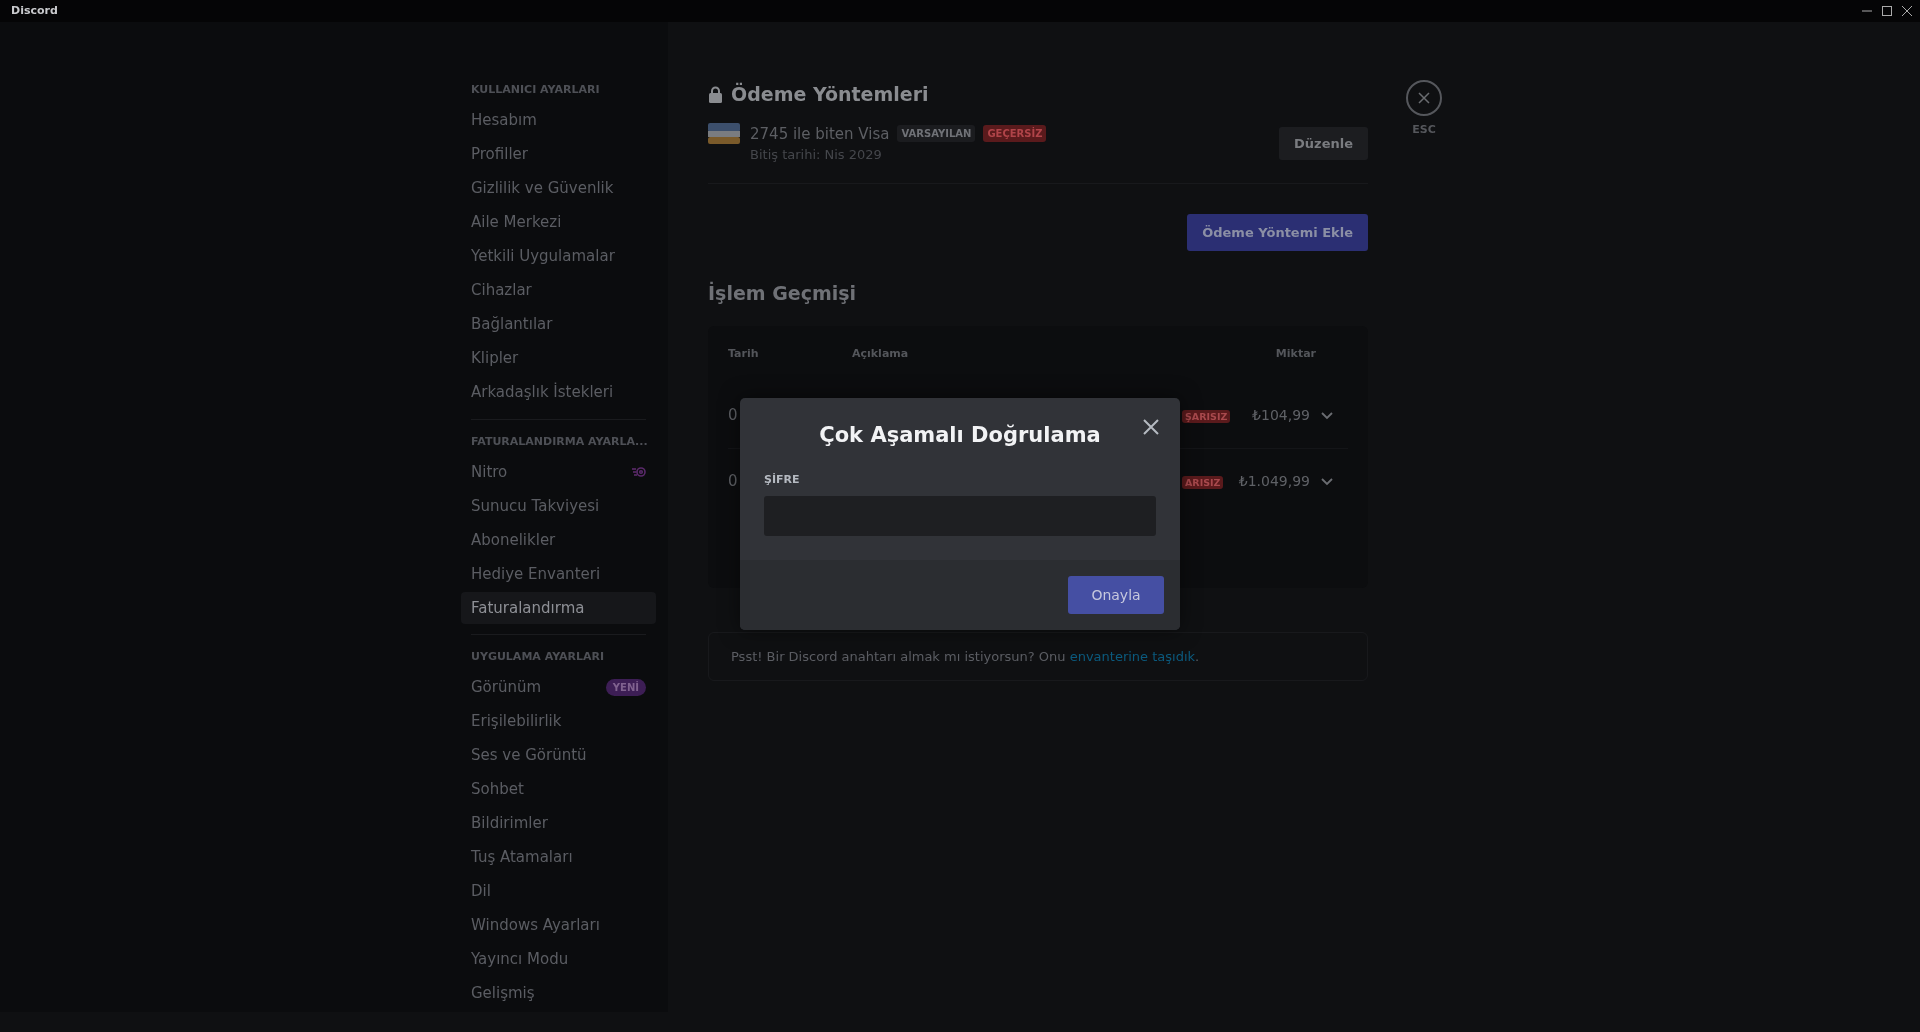  What do you see at coordinates (558, 608) in the screenshot?
I see `sidebar-item: Faturalandırma` at bounding box center [558, 608].